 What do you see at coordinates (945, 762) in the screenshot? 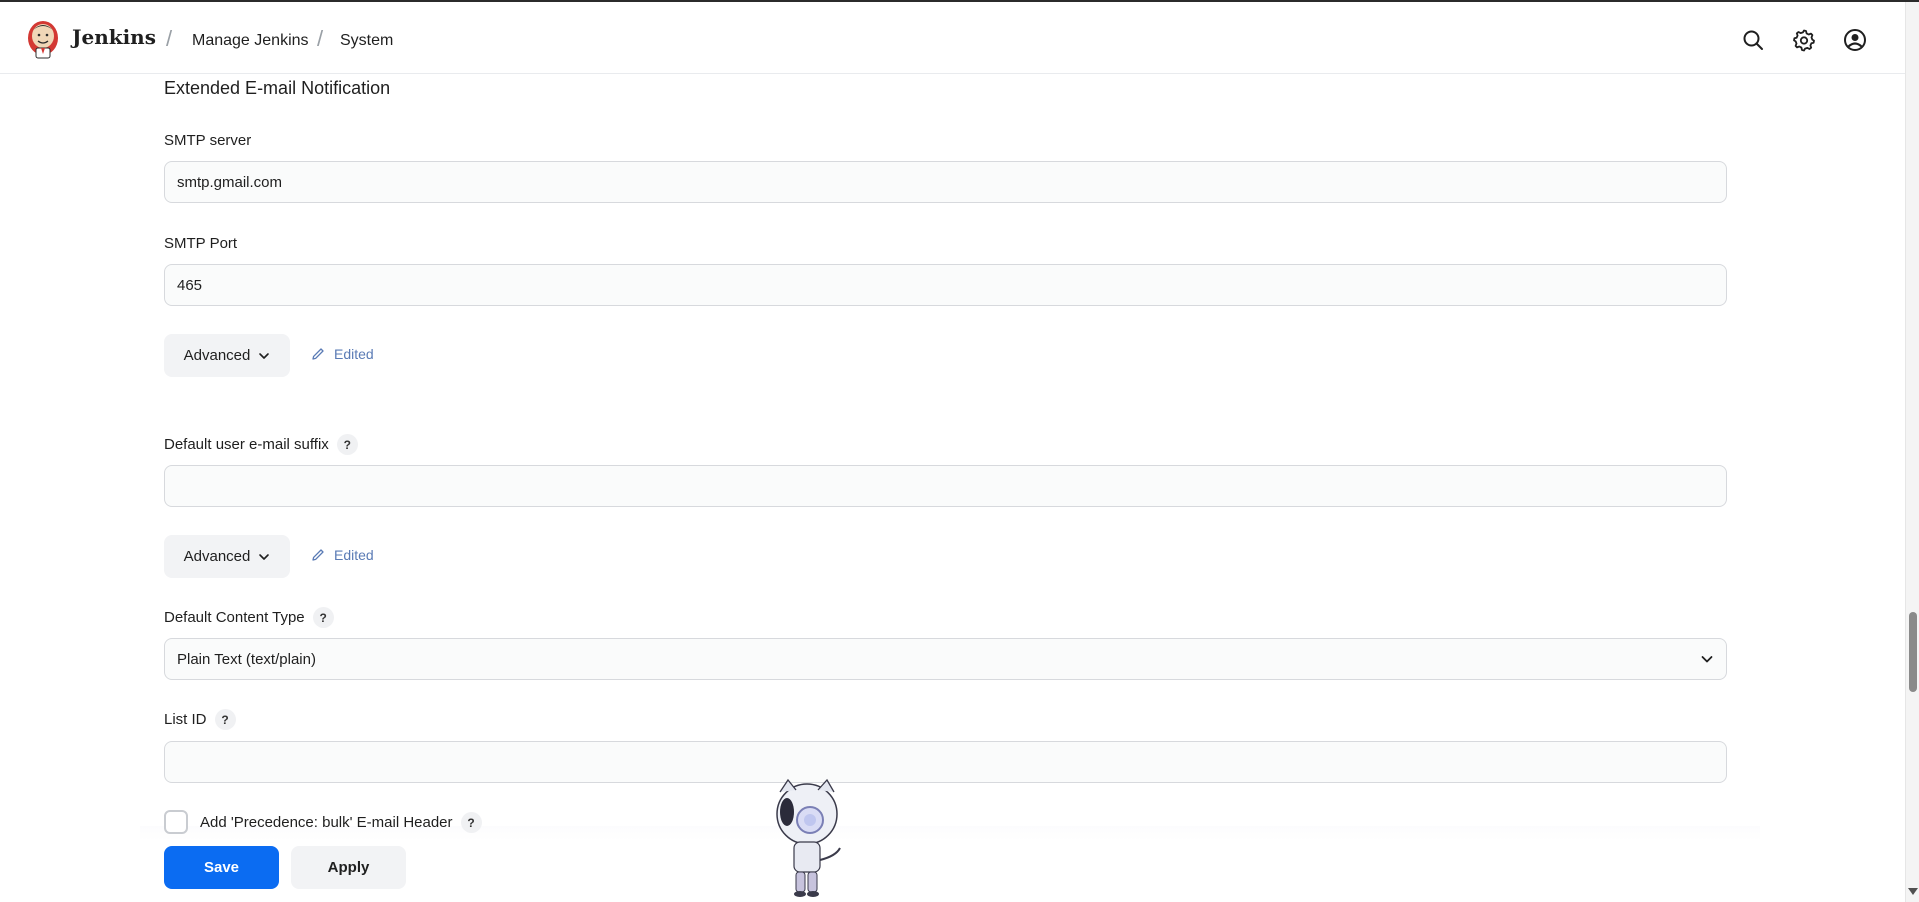
I see `list-id-input` at bounding box center [945, 762].